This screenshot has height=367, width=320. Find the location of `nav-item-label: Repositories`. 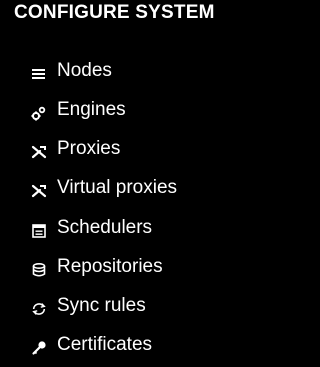

nav-item-label: Repositories is located at coordinates (110, 266).